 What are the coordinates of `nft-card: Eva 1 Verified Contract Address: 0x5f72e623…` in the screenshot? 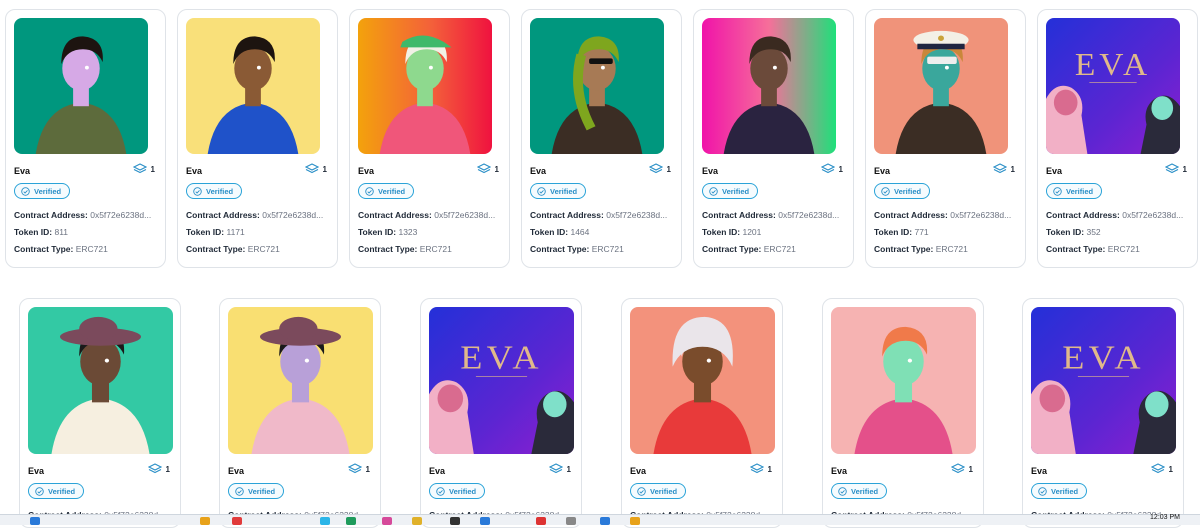 It's located at (85, 138).